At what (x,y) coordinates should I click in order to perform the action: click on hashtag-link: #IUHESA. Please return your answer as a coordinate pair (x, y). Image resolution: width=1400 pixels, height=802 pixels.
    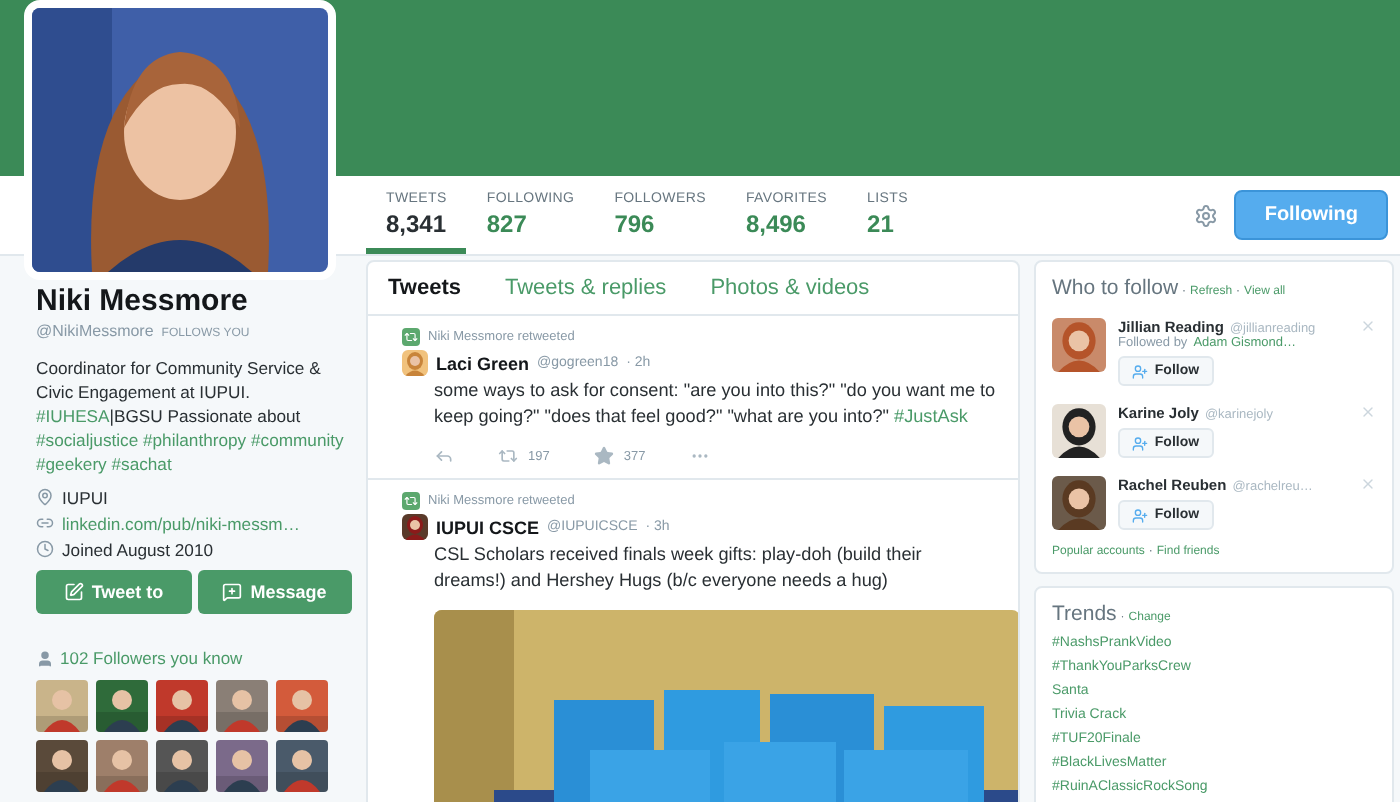
    Looking at the image, I should click on (73, 416).